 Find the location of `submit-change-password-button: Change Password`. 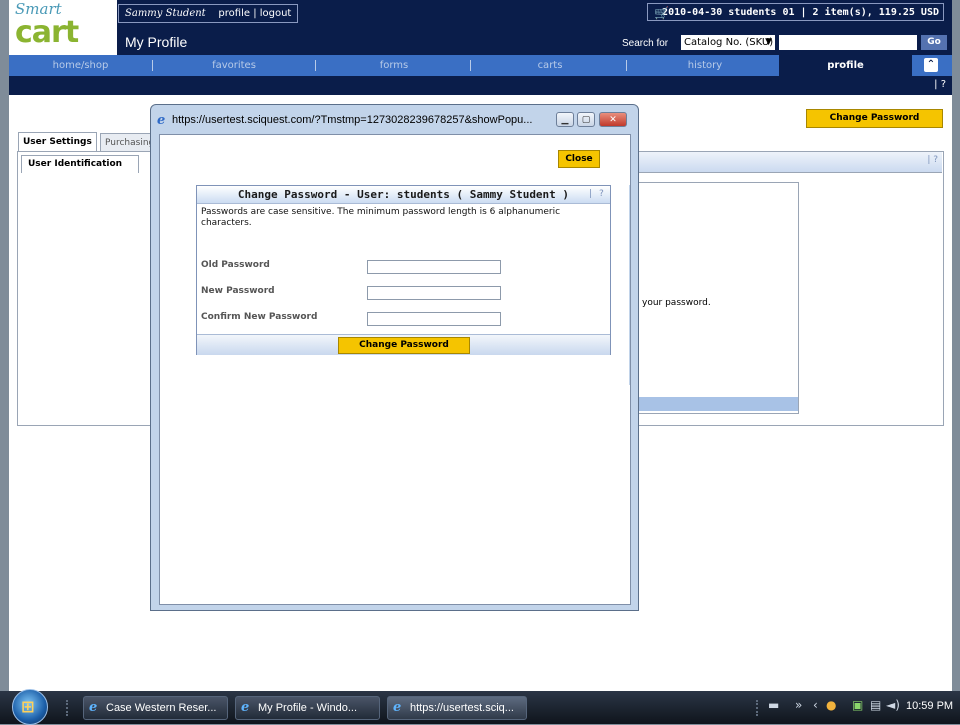

submit-change-password-button: Change Password is located at coordinates (404, 345).